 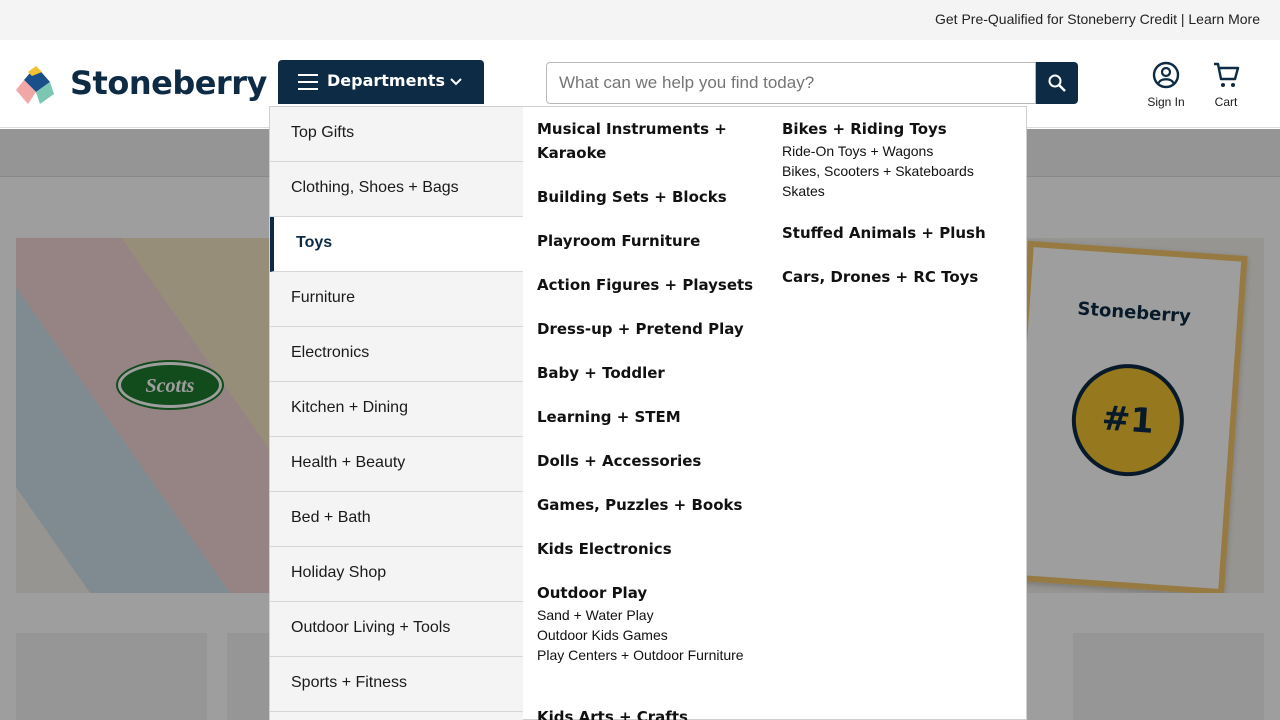 What do you see at coordinates (649, 593) in the screenshot?
I see `category-link: Outdoor Play` at bounding box center [649, 593].